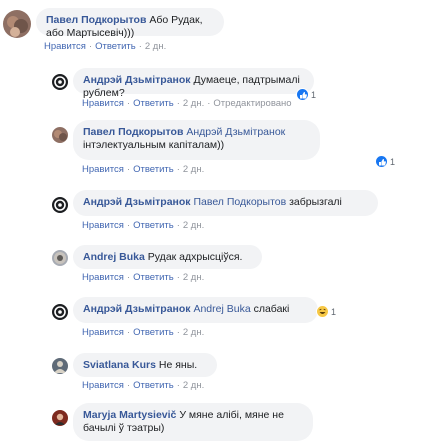 The image size is (425, 441). I want to click on comment-author: Maryja Martysievič, so click(129, 415).